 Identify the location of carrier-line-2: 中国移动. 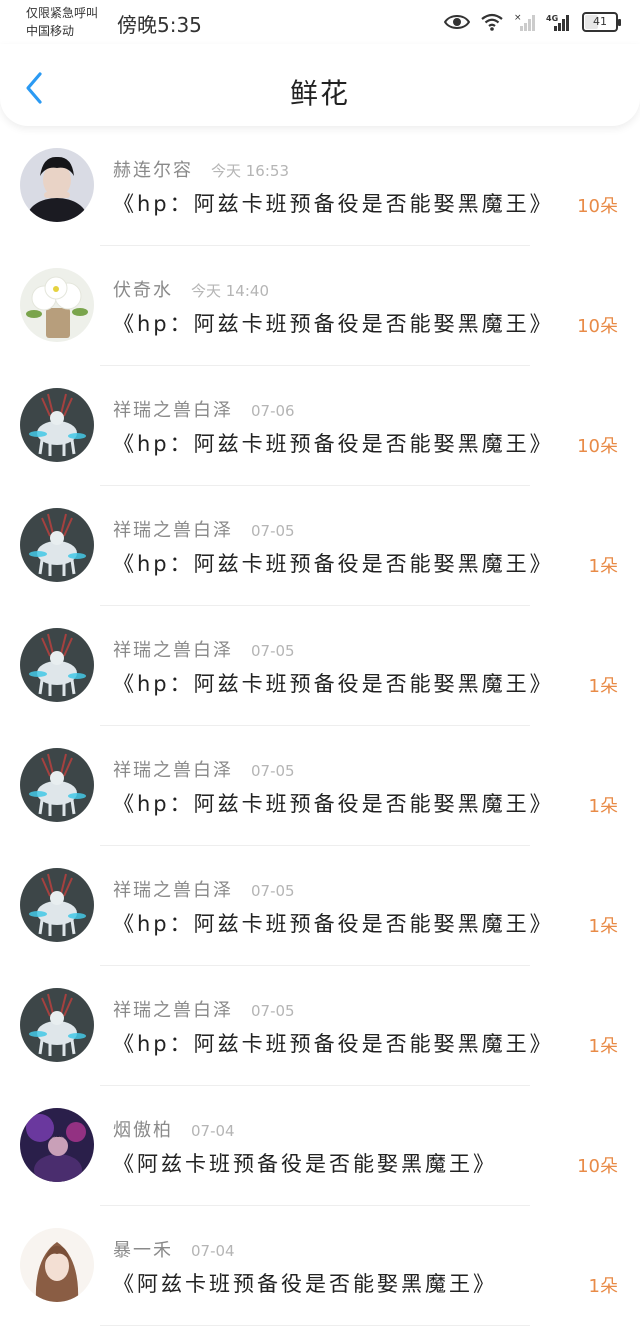
(50, 31).